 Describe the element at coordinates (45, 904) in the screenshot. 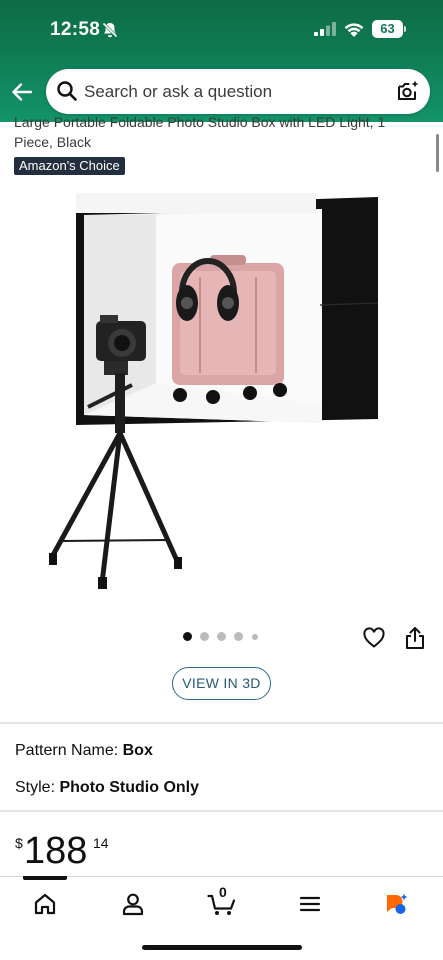

I see `home-icon` at that location.